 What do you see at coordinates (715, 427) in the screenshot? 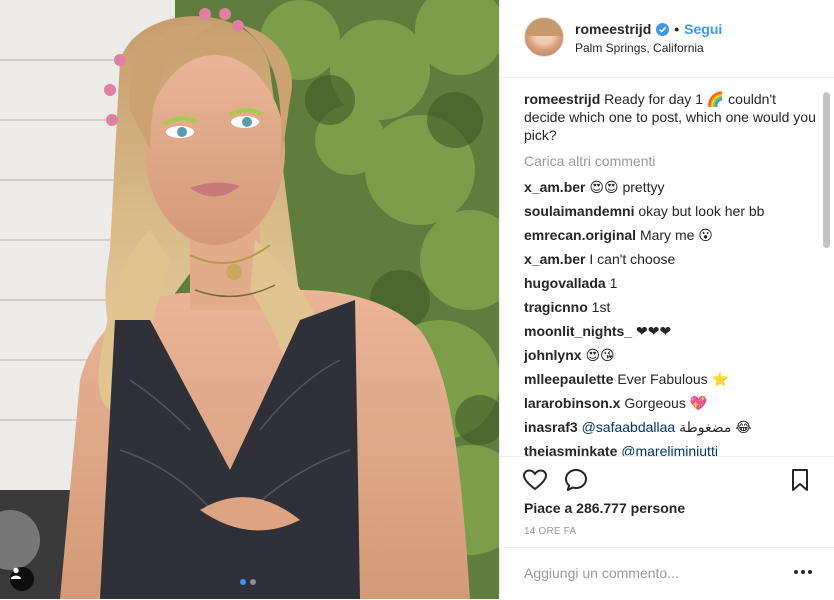
I see `comment-text: مضغوطة 😂` at bounding box center [715, 427].